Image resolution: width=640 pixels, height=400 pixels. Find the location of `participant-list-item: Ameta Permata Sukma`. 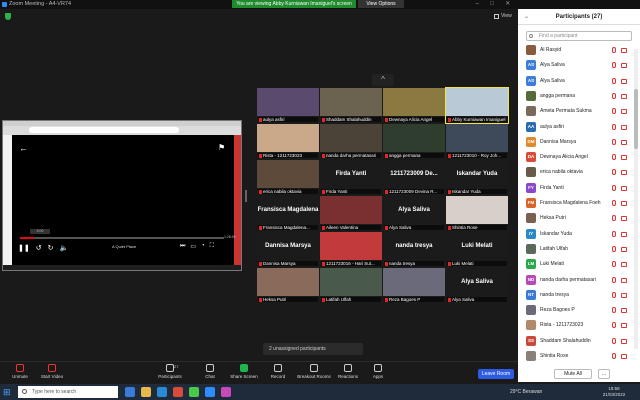

participant-list-item: Ameta Permata Sukma is located at coordinates (575, 112).